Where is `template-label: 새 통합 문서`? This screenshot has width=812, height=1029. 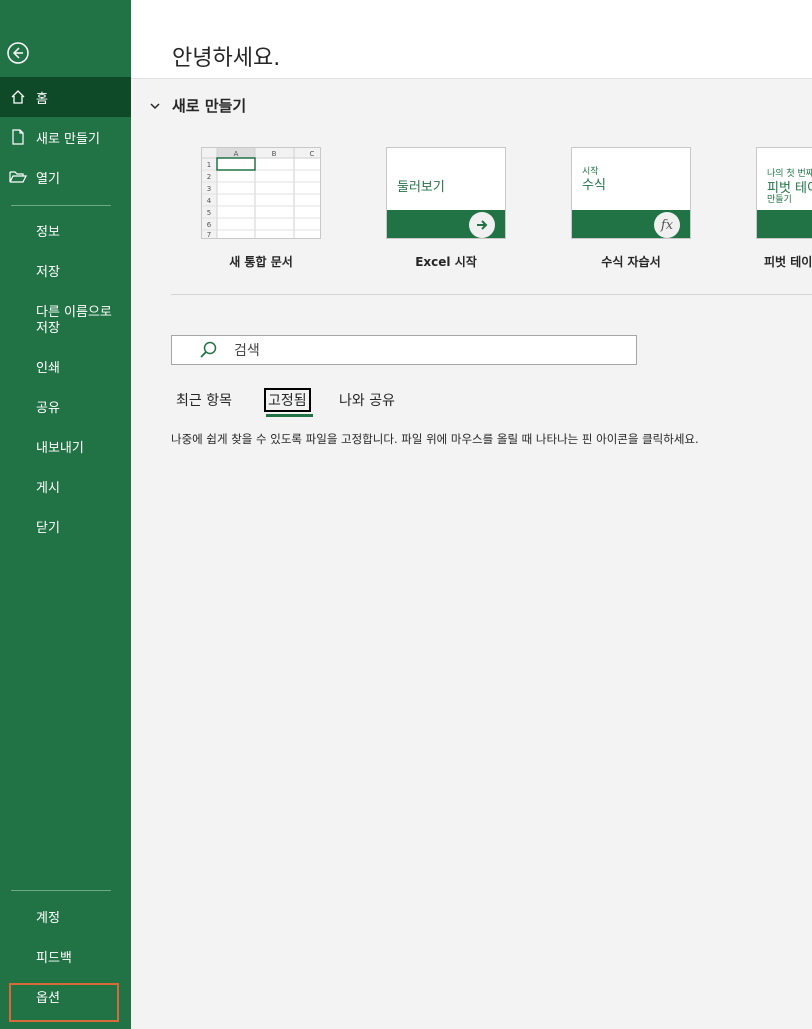 template-label: 새 통합 문서 is located at coordinates (261, 262).